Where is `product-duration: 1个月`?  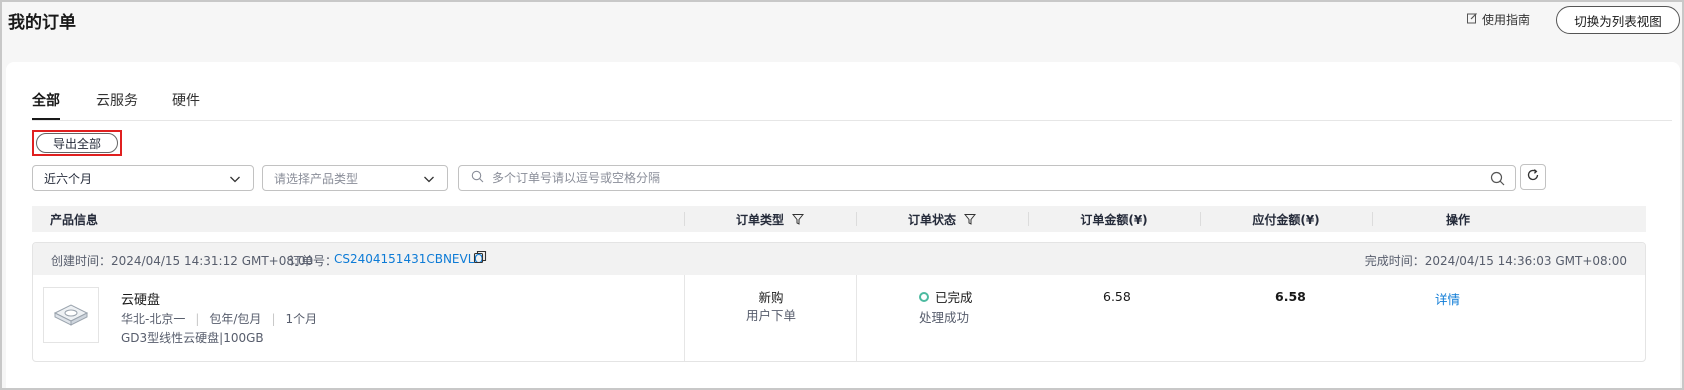
product-duration: 1个月 is located at coordinates (301, 319).